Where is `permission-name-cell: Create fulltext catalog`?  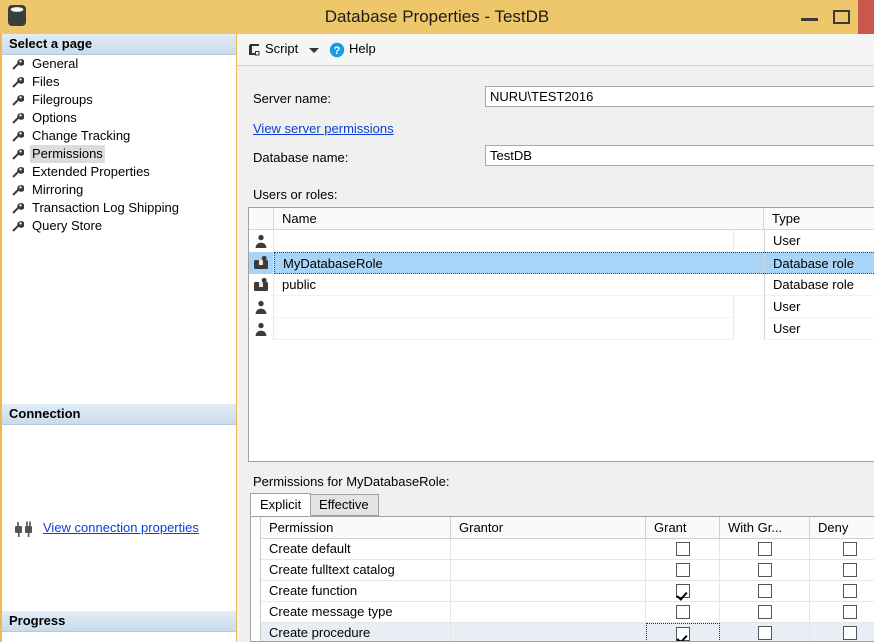
permission-name-cell: Create fulltext catalog is located at coordinates (356, 570).